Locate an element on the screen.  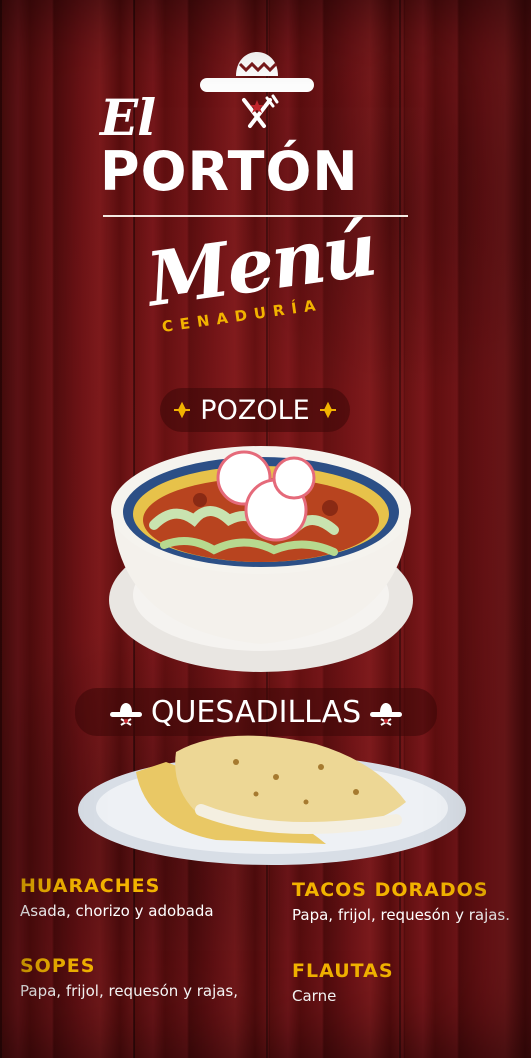
quesadilla-plate-image is located at coordinates (272, 800).